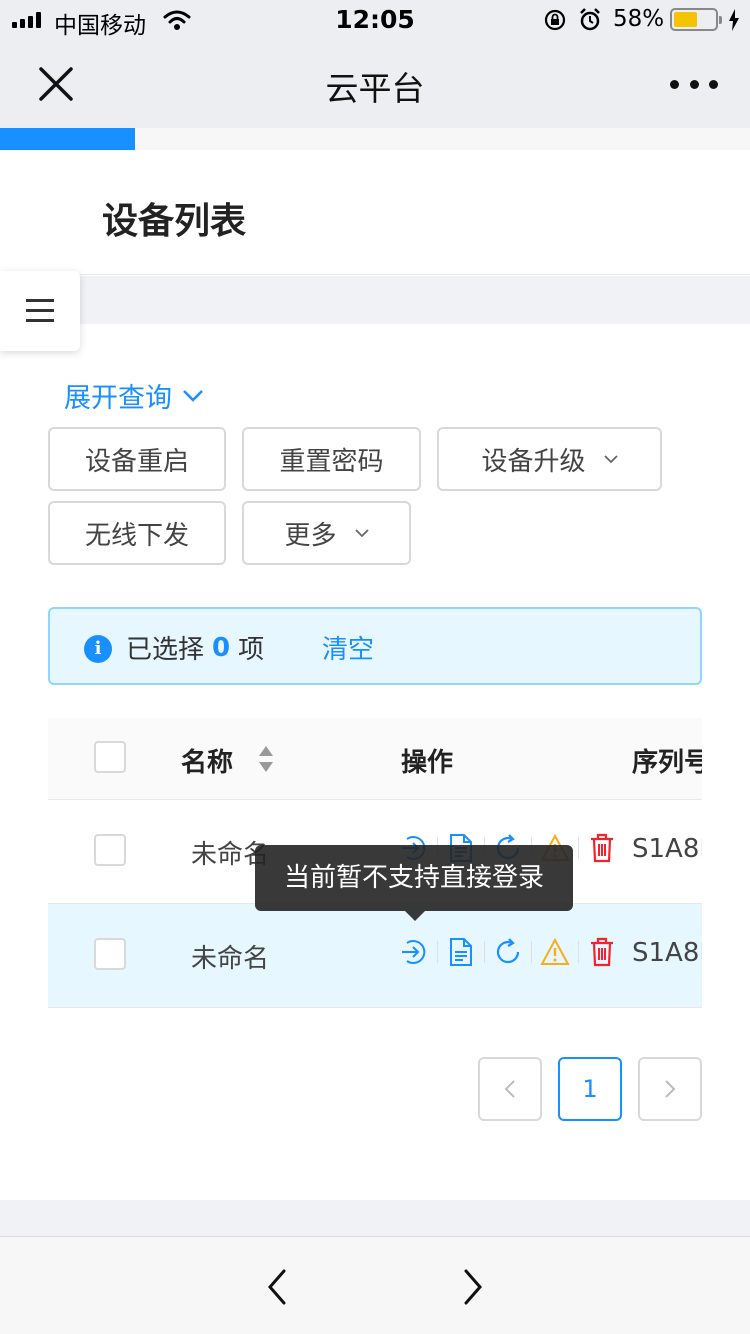 This screenshot has height=1334, width=750. I want to click on device-name: 未命名, so click(230, 959).